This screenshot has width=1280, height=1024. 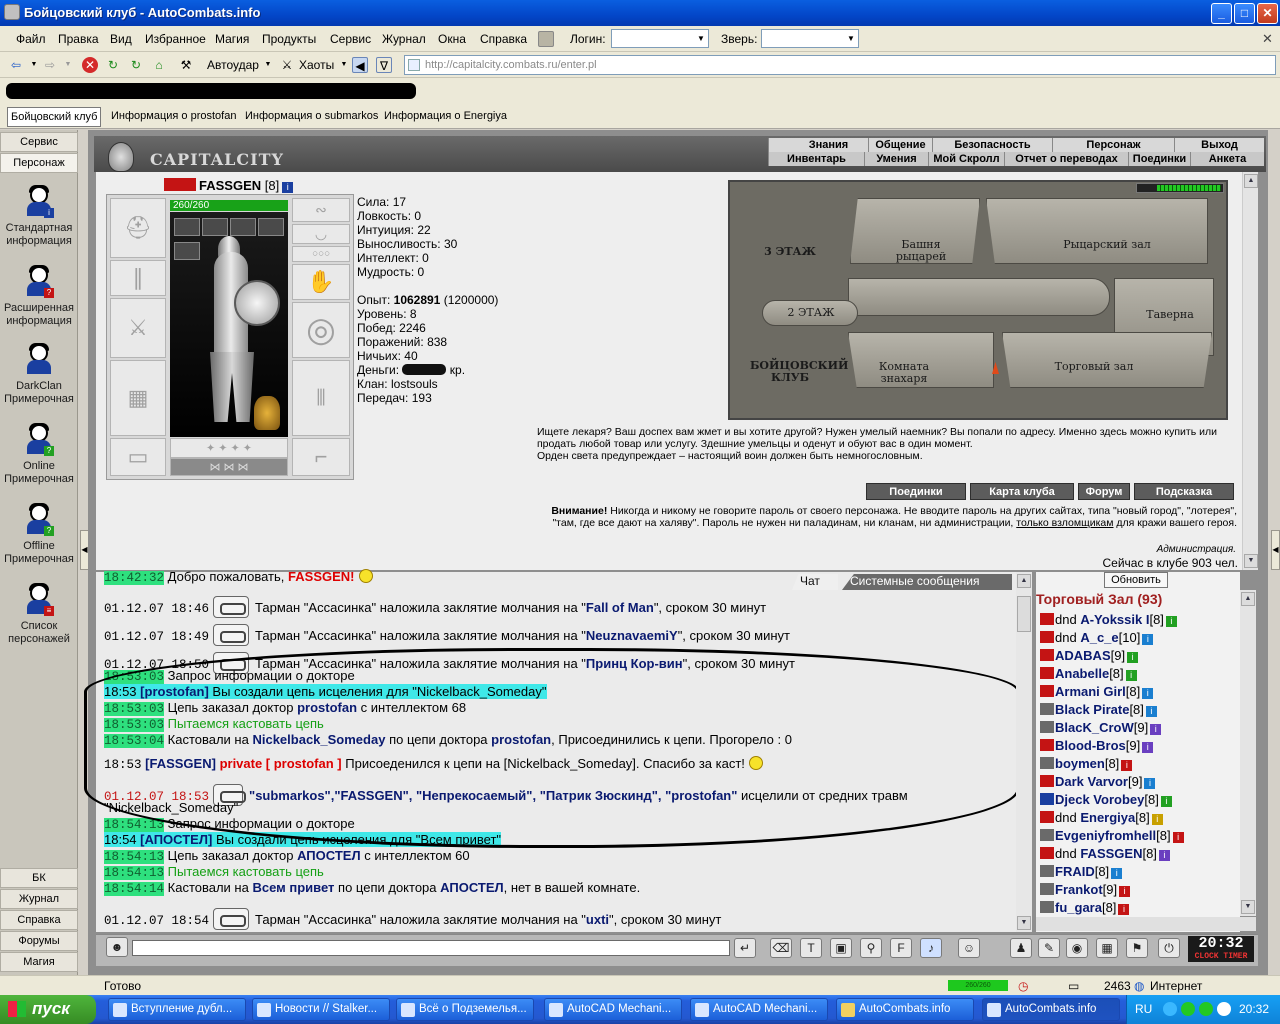 I want to click on eraser-icon: ⌫, so click(x=781, y=948).